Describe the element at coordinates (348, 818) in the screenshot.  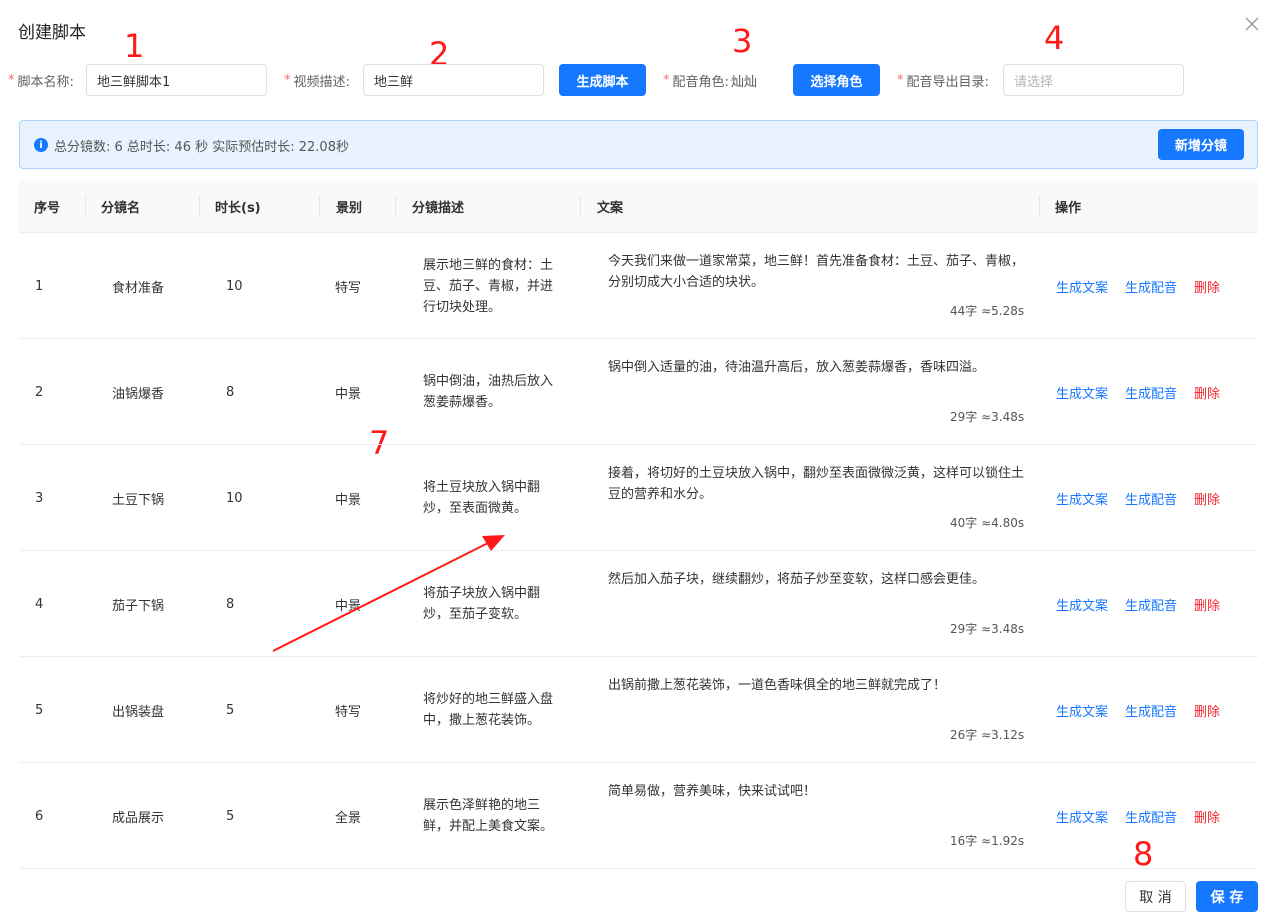
I see `row-shot-type: 全景` at that location.